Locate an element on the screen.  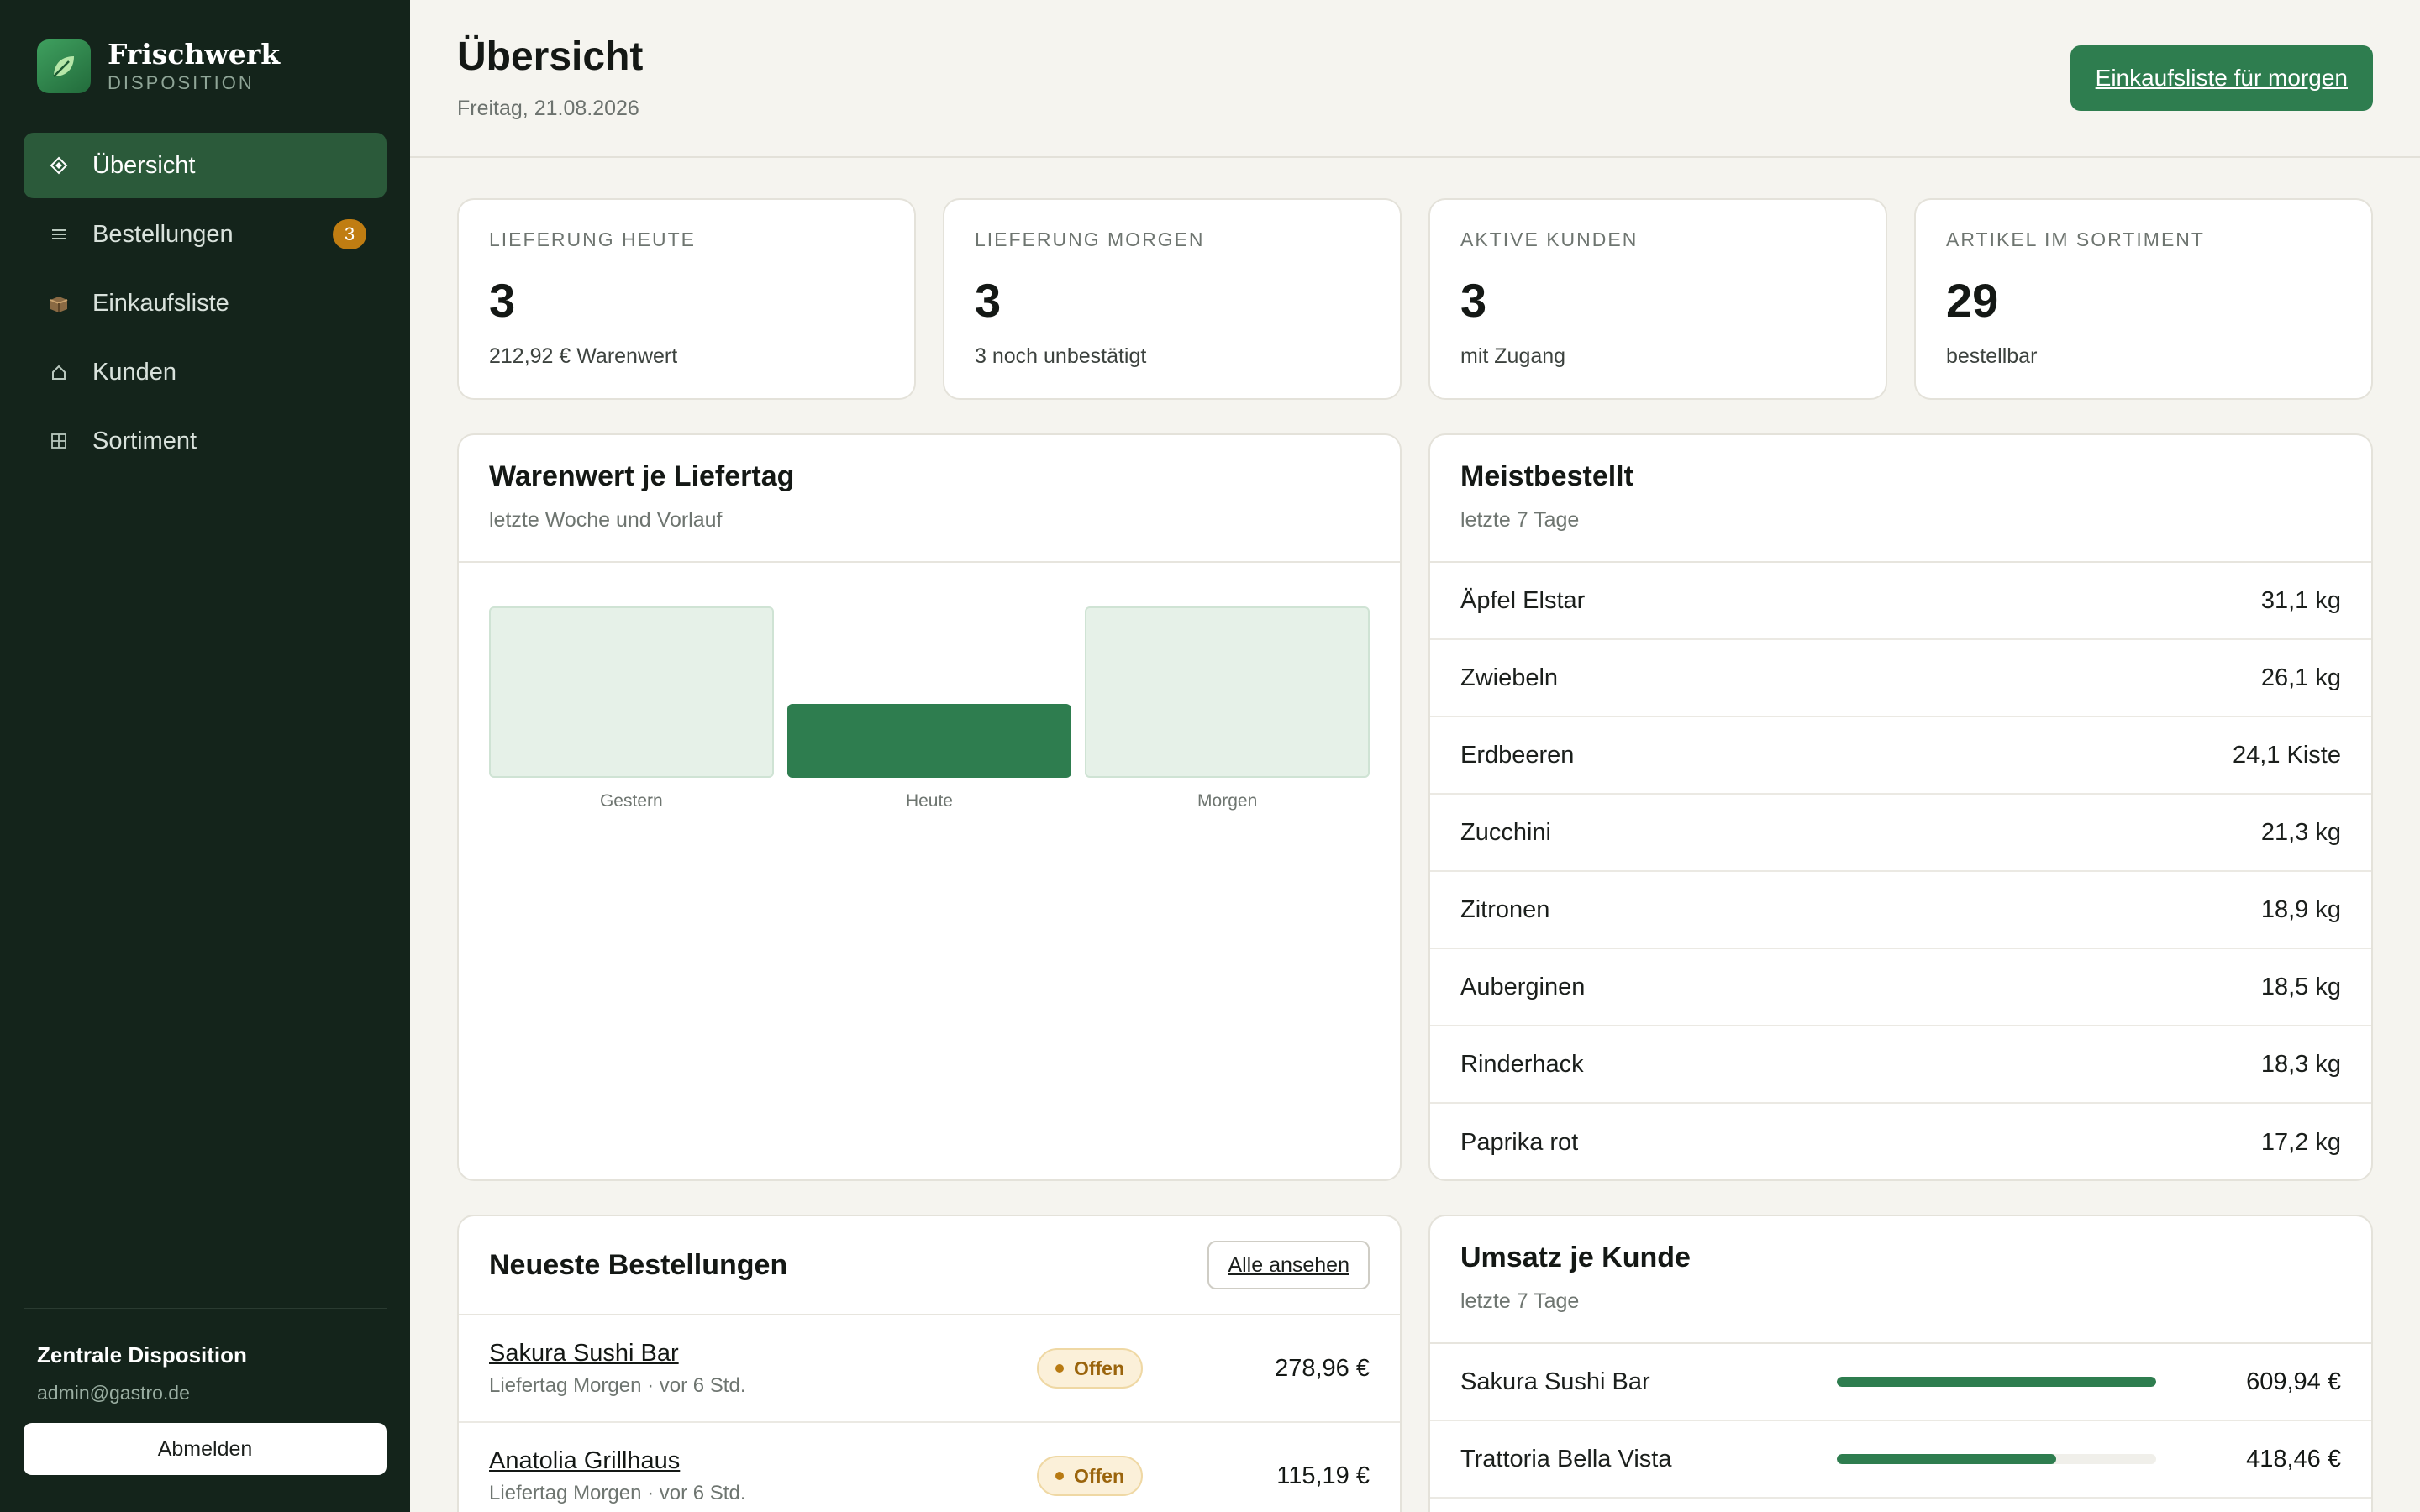
customer-name: Sakura Sushi Bar is located at coordinates (1555, 1381).